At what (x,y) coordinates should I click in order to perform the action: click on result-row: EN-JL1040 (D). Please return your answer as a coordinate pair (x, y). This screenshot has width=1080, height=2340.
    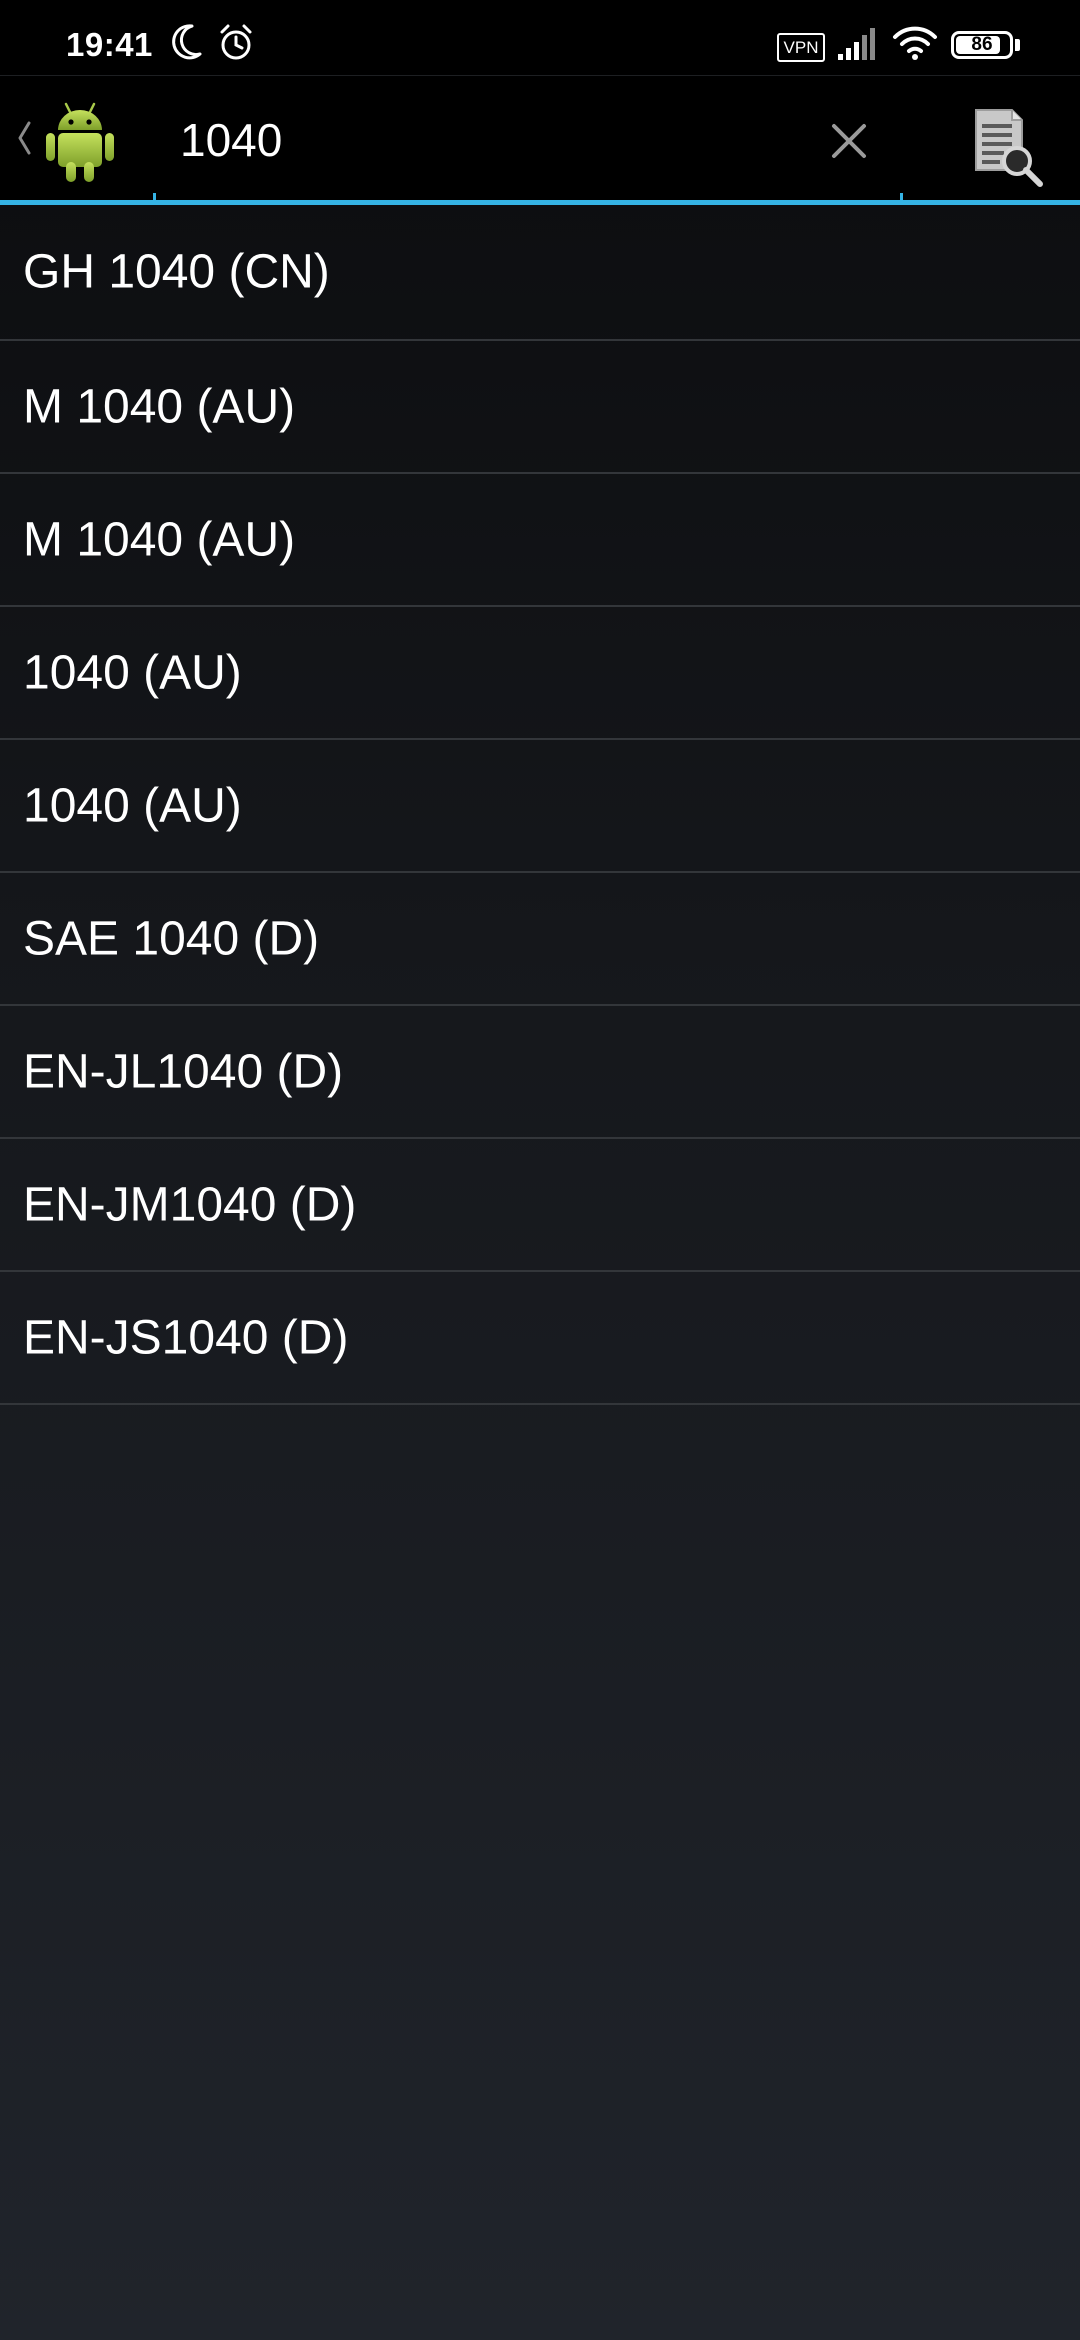
    Looking at the image, I should click on (540, 1072).